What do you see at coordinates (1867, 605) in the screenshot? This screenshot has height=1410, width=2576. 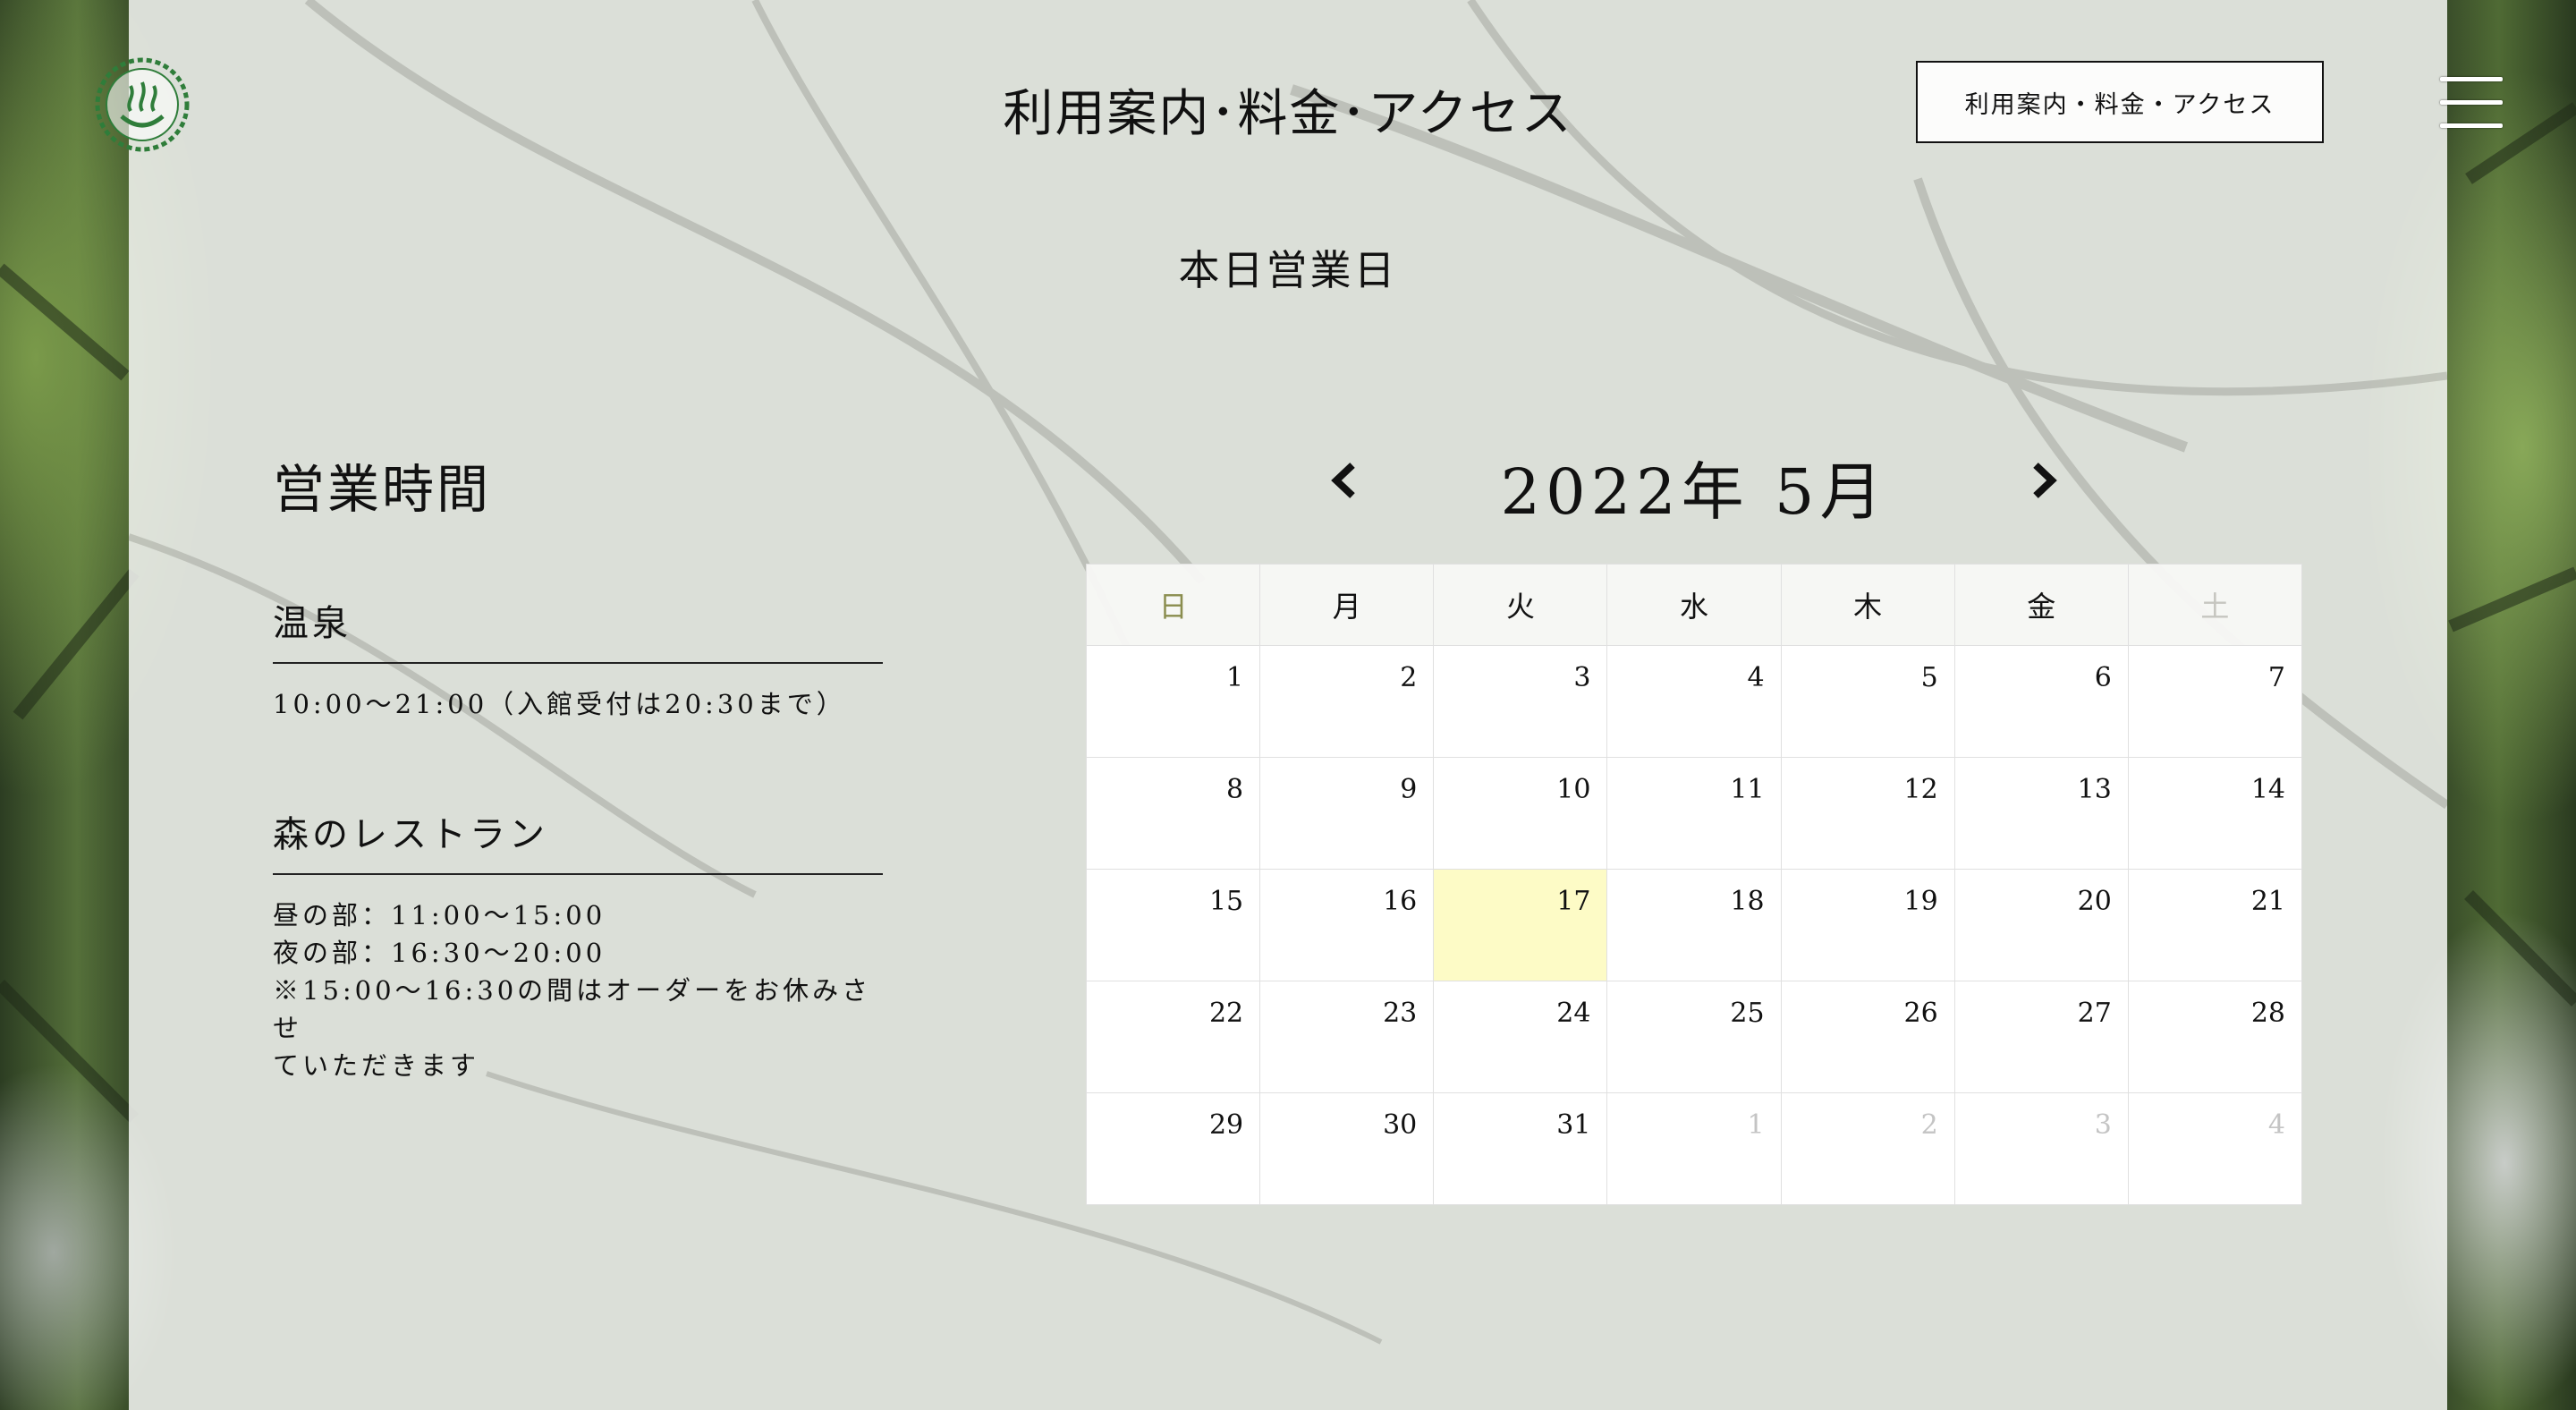 I see `weekday-header: 木` at bounding box center [1867, 605].